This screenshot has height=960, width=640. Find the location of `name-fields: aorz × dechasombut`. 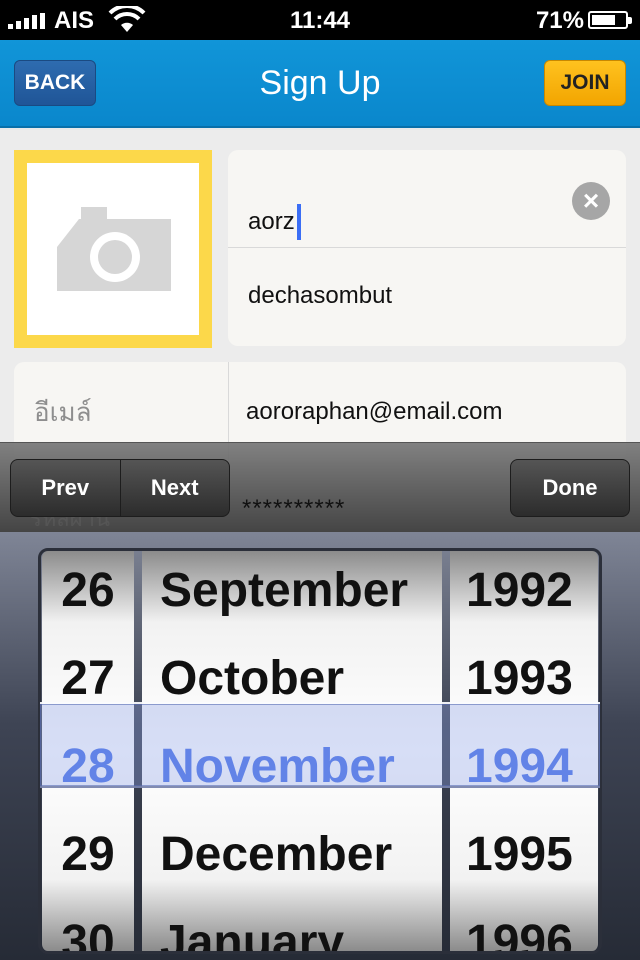

name-fields: aorz × dechasombut is located at coordinates (427, 248).